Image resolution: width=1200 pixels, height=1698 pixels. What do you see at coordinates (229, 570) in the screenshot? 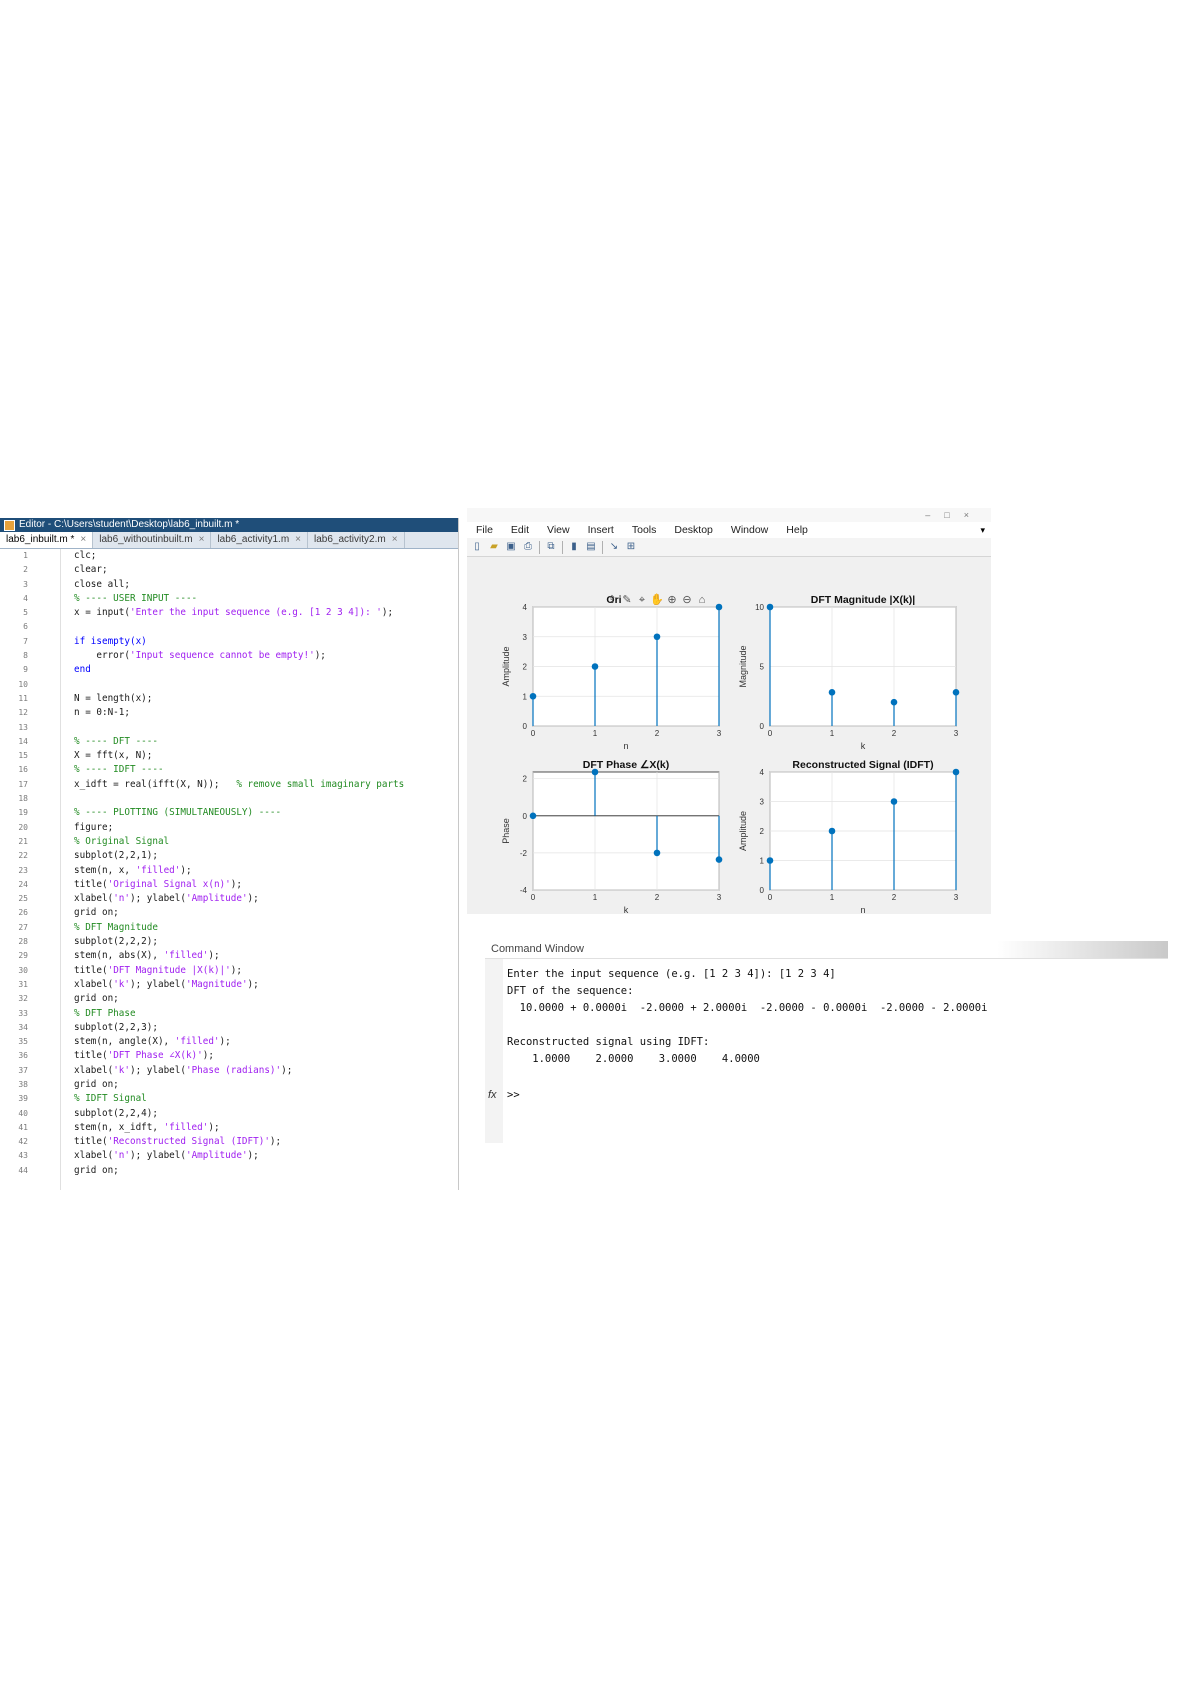
I see `code-line: 2 clear;` at bounding box center [229, 570].